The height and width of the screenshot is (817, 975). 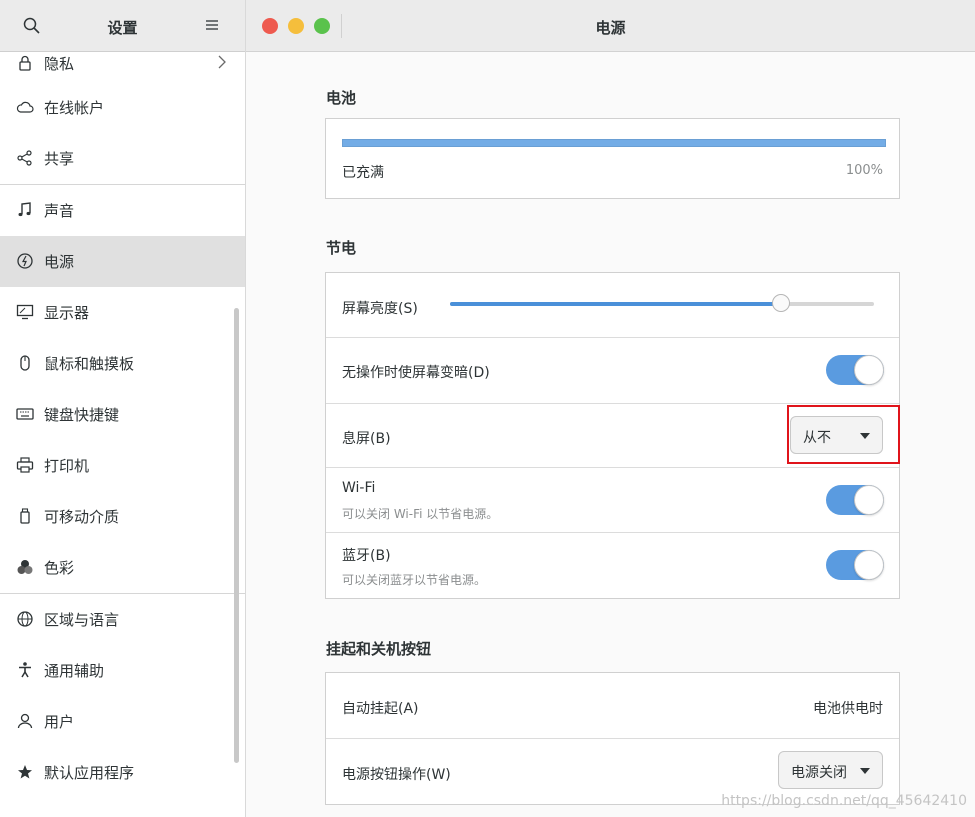 What do you see at coordinates (615, 304) in the screenshot?
I see `brightness-slider-fill` at bounding box center [615, 304].